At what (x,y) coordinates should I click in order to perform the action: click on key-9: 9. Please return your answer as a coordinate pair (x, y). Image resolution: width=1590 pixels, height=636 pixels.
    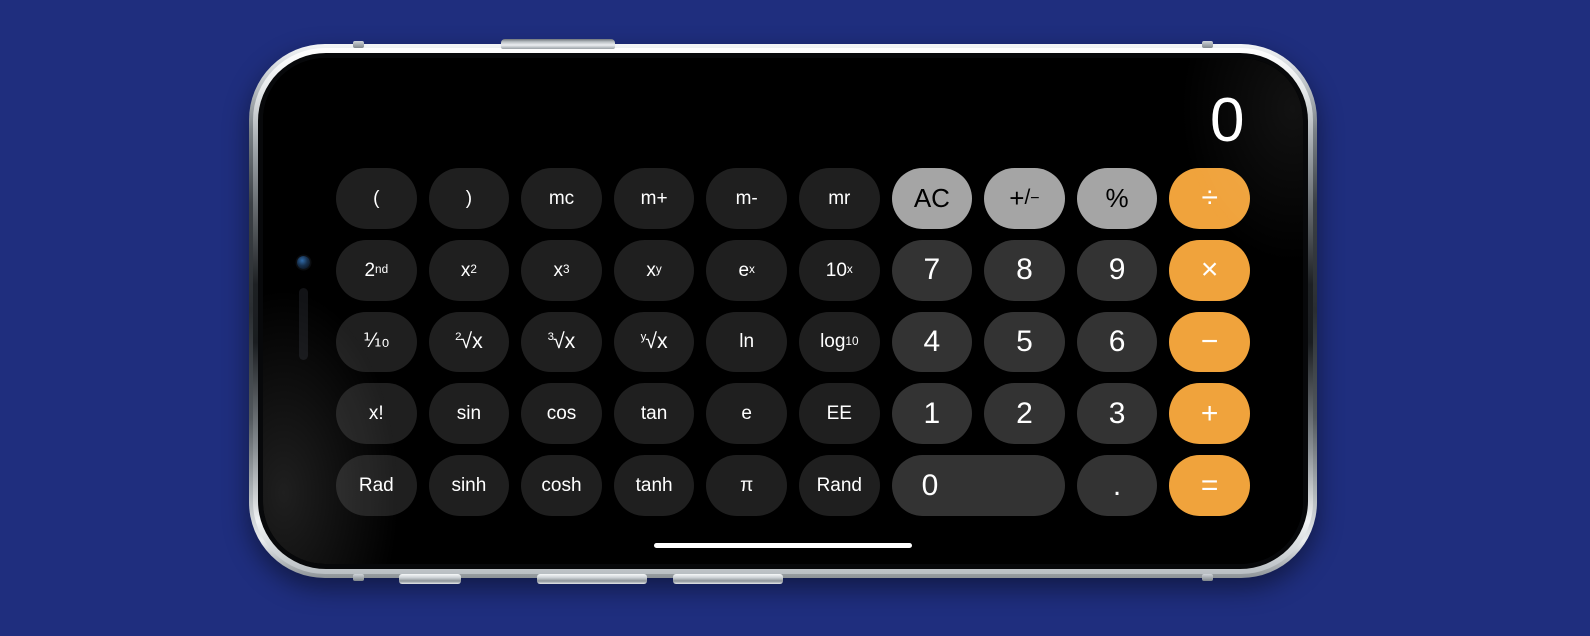
    Looking at the image, I should click on (1117, 270).